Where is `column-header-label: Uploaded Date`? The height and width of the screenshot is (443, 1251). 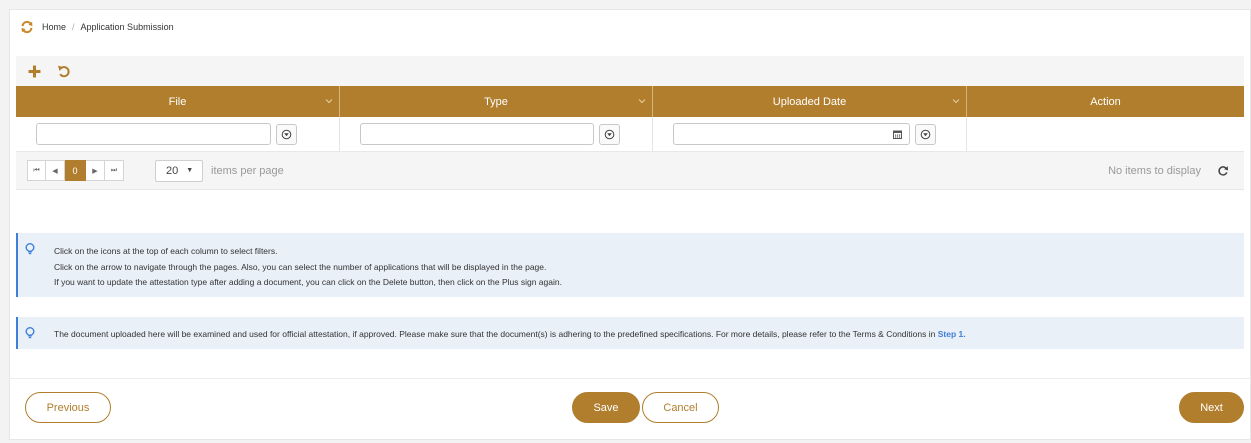 column-header-label: Uploaded Date is located at coordinates (809, 101).